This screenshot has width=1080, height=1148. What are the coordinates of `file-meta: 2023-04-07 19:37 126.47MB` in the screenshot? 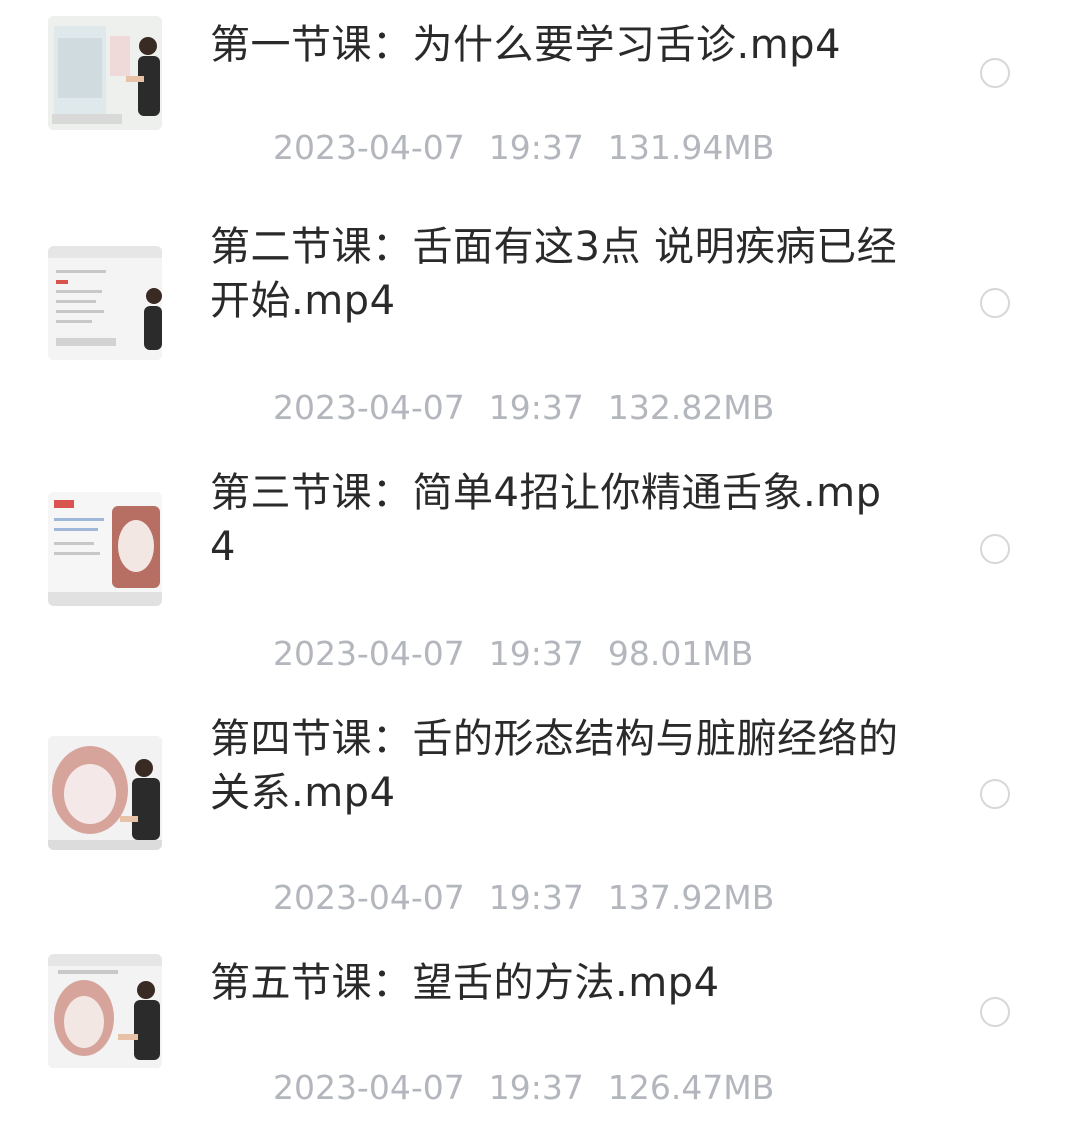 It's located at (504, 1088).